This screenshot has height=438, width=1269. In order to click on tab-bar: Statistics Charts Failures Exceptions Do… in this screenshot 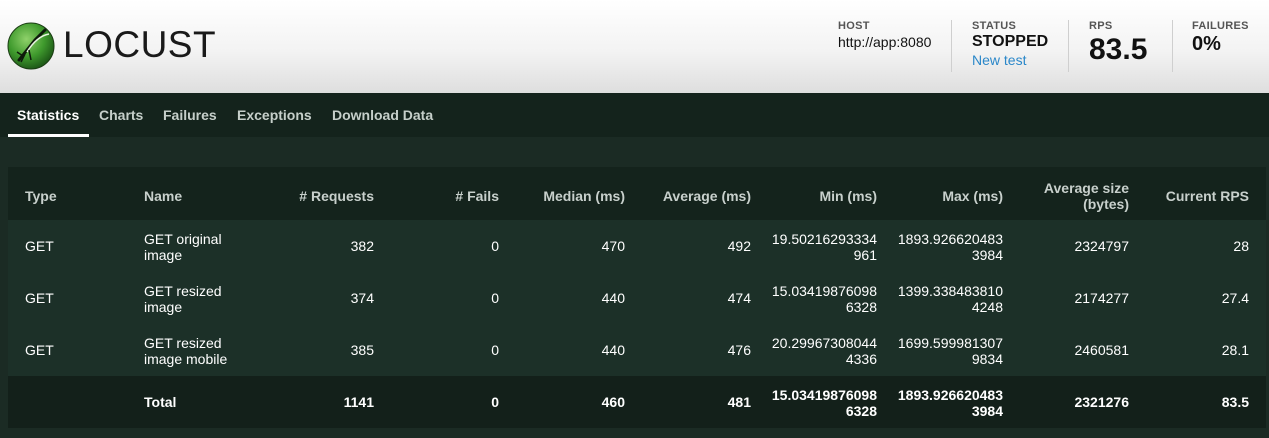, I will do `click(634, 115)`.